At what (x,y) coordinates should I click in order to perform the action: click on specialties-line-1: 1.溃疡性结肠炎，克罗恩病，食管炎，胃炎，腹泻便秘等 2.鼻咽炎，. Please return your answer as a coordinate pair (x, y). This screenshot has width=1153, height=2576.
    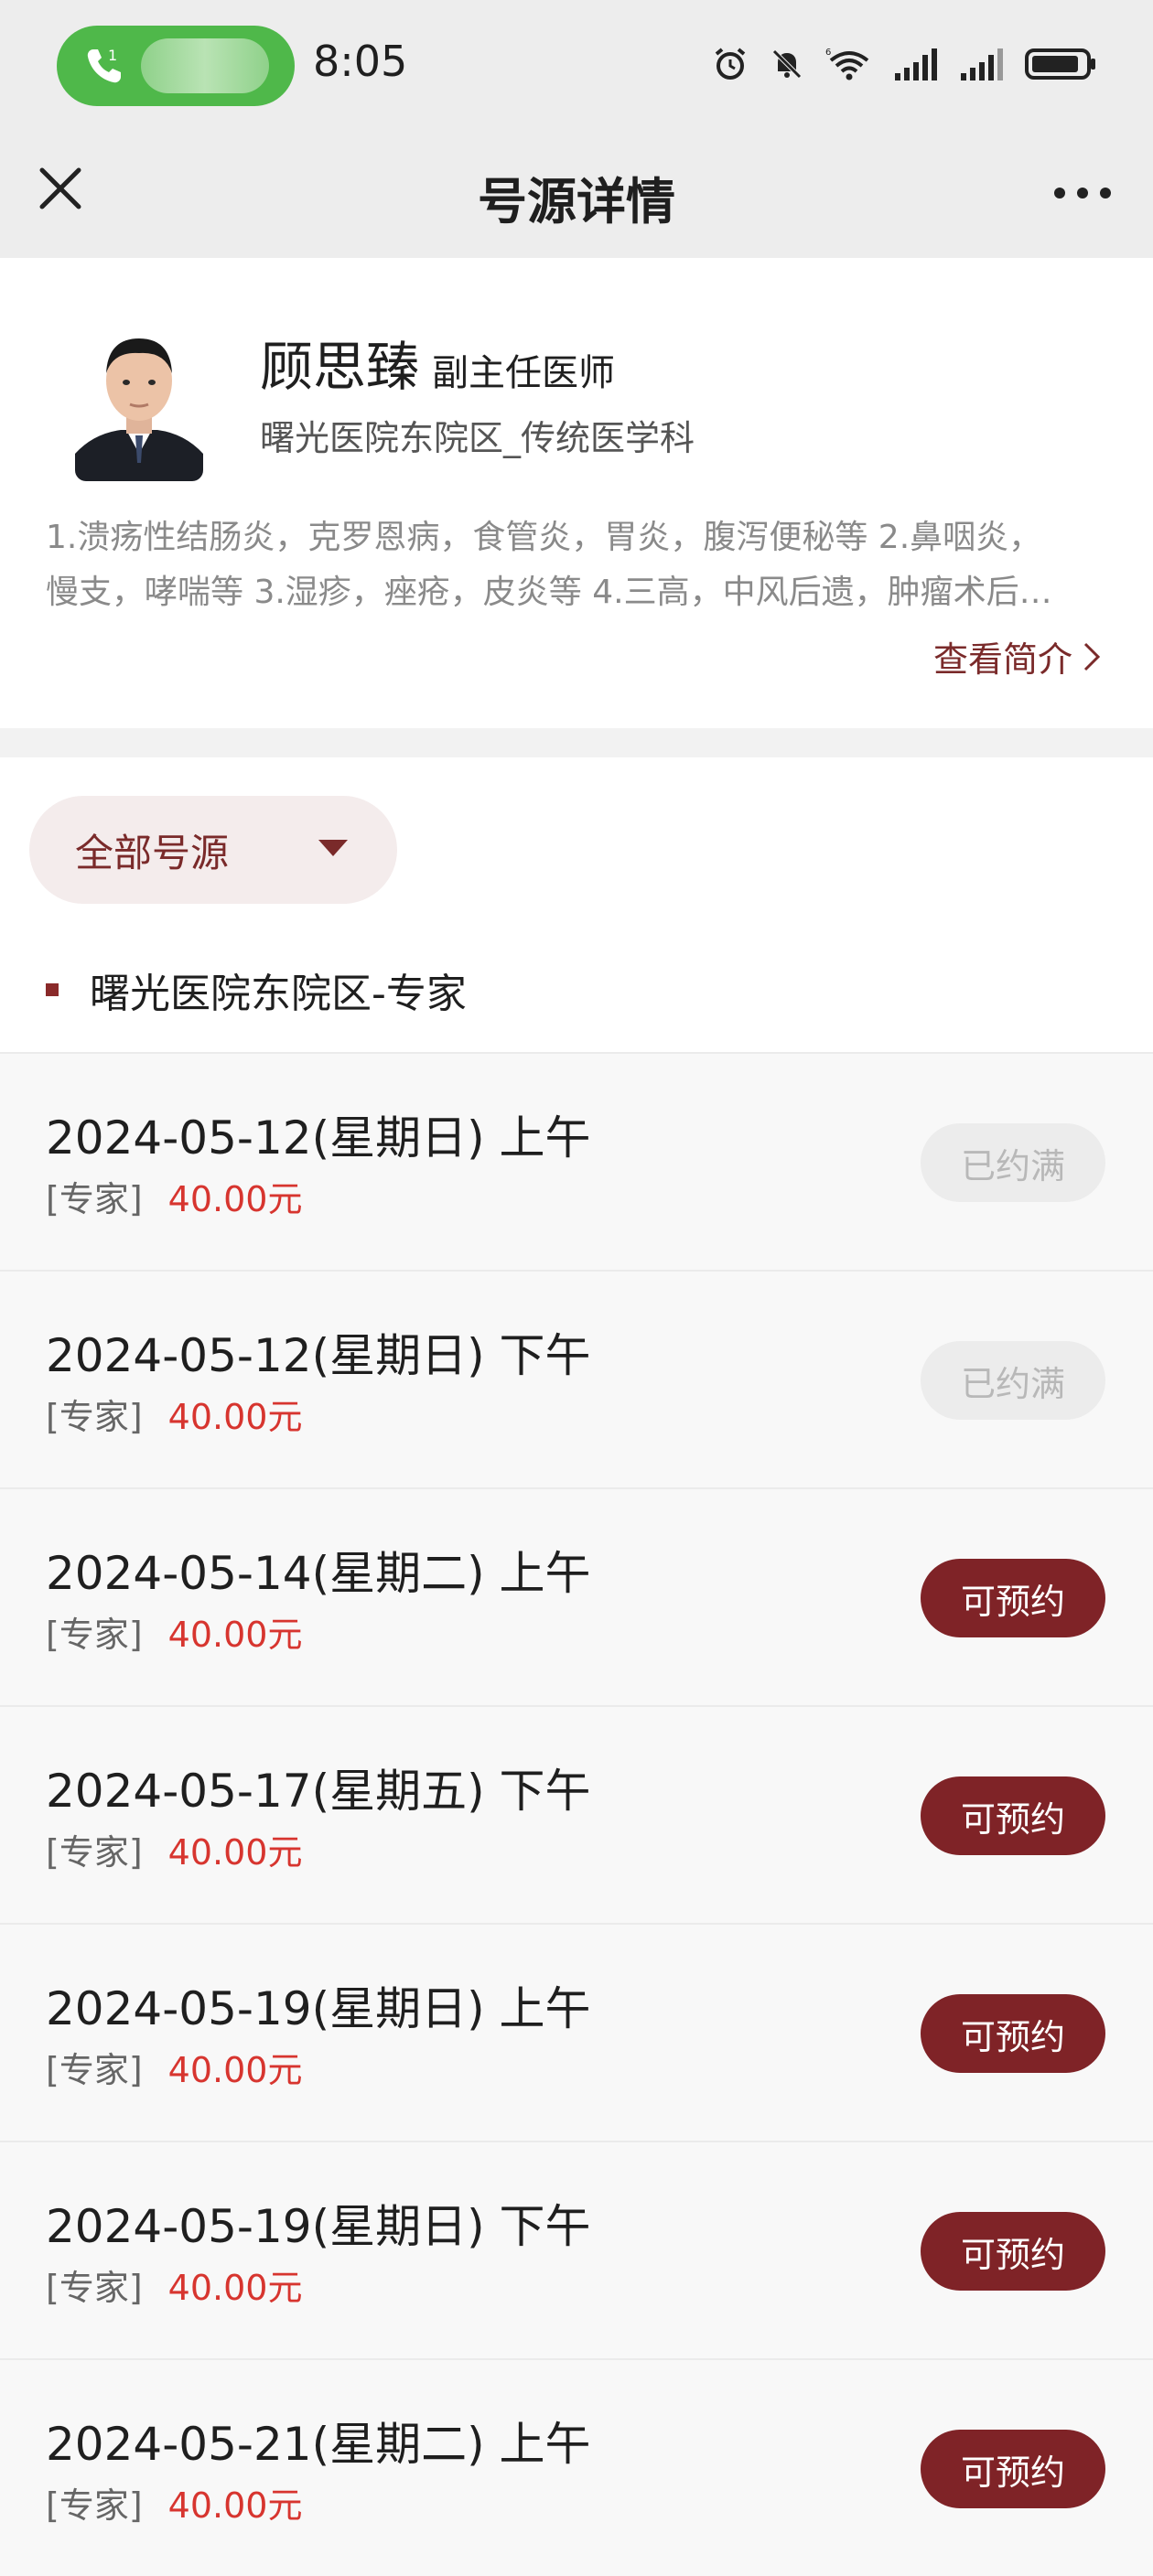
    Looking at the image, I should click on (544, 538).